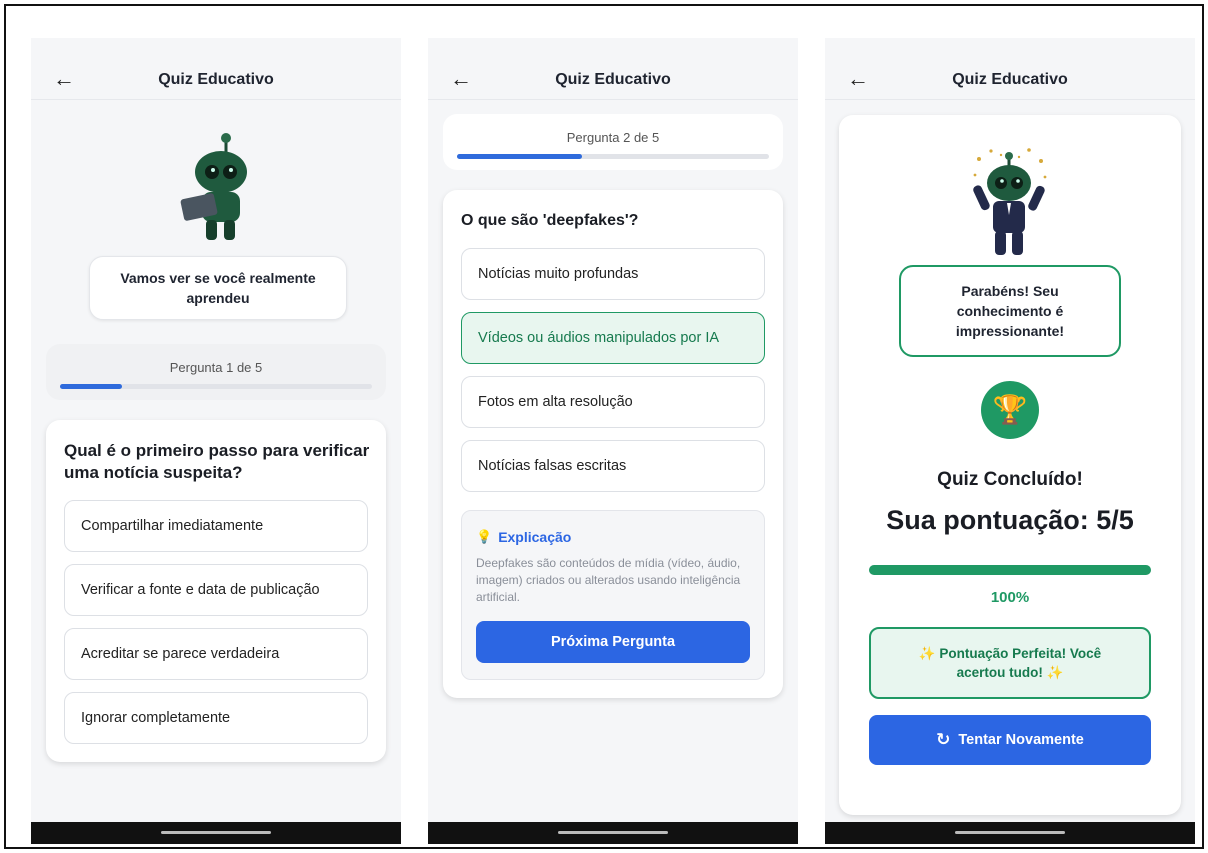  I want to click on answer-option: Notícias muito profundas, so click(613, 274).